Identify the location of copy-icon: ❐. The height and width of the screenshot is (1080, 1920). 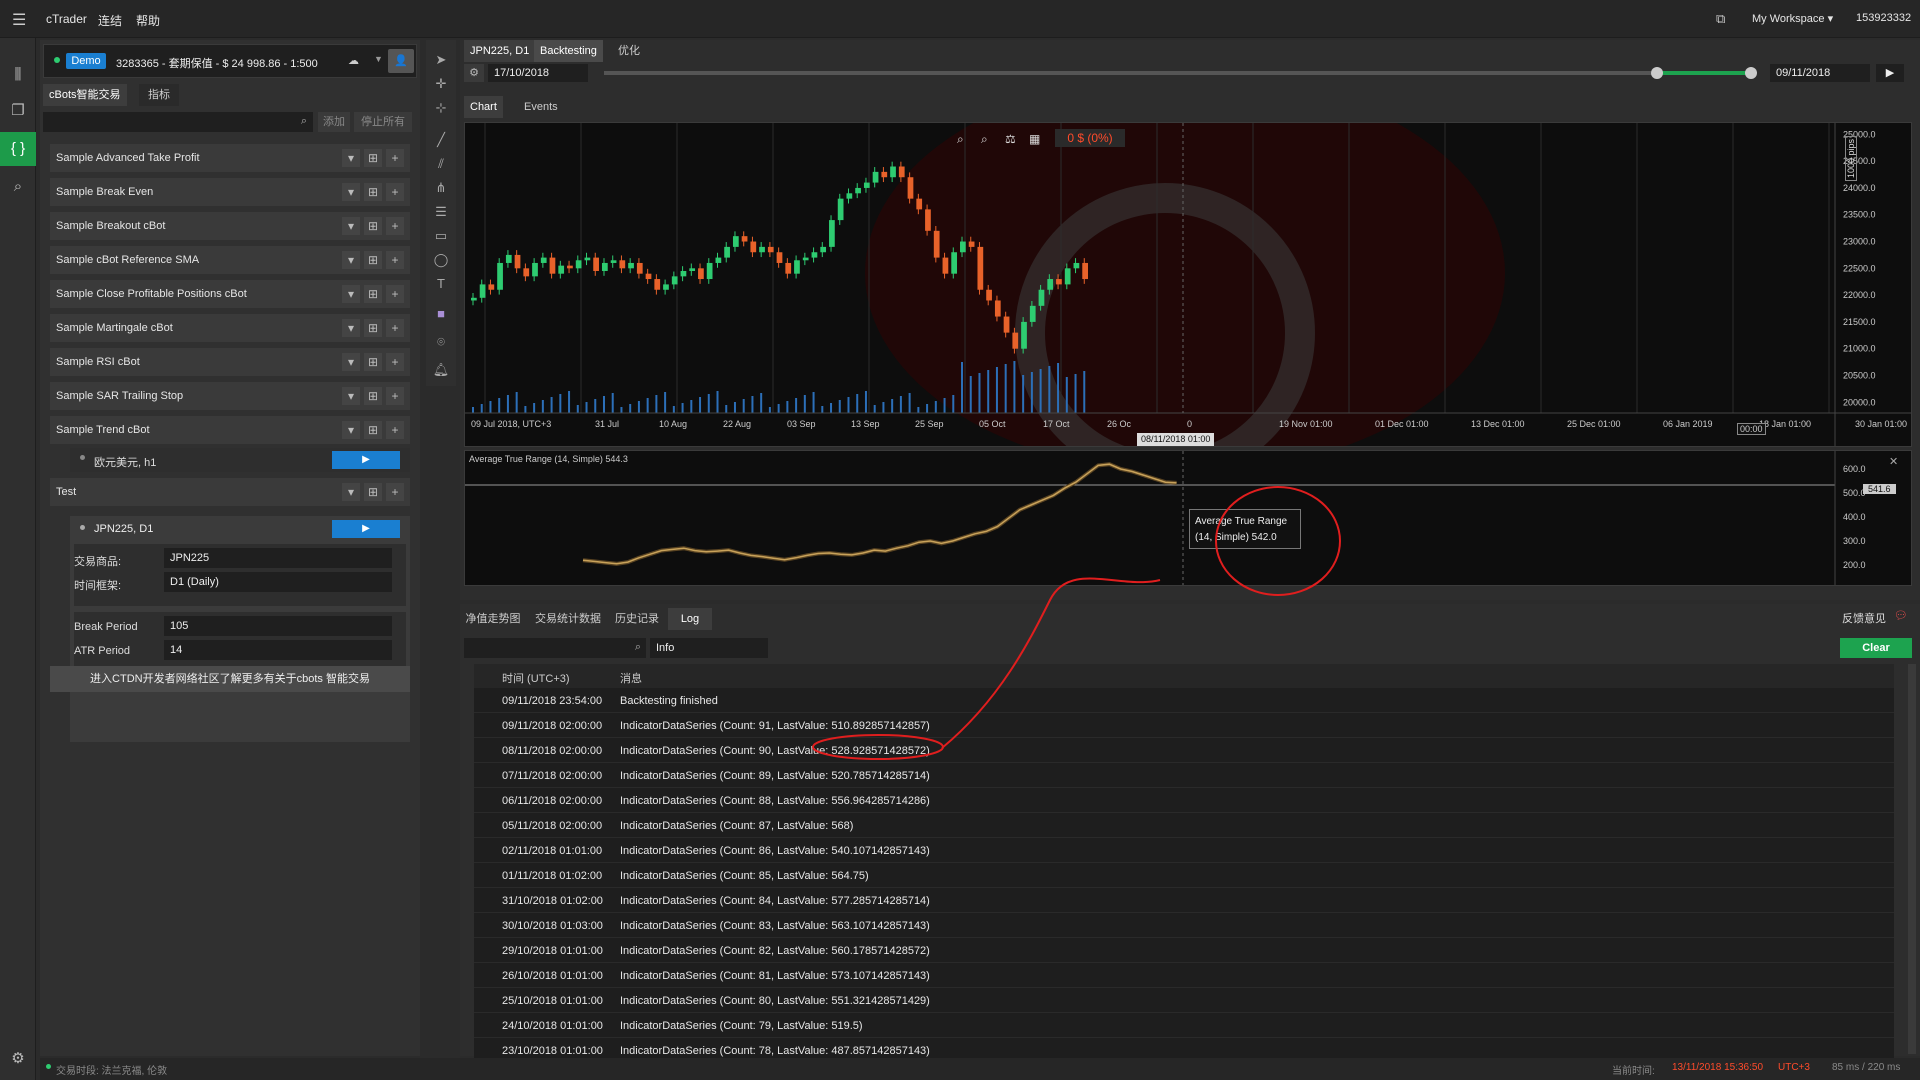
(18, 111).